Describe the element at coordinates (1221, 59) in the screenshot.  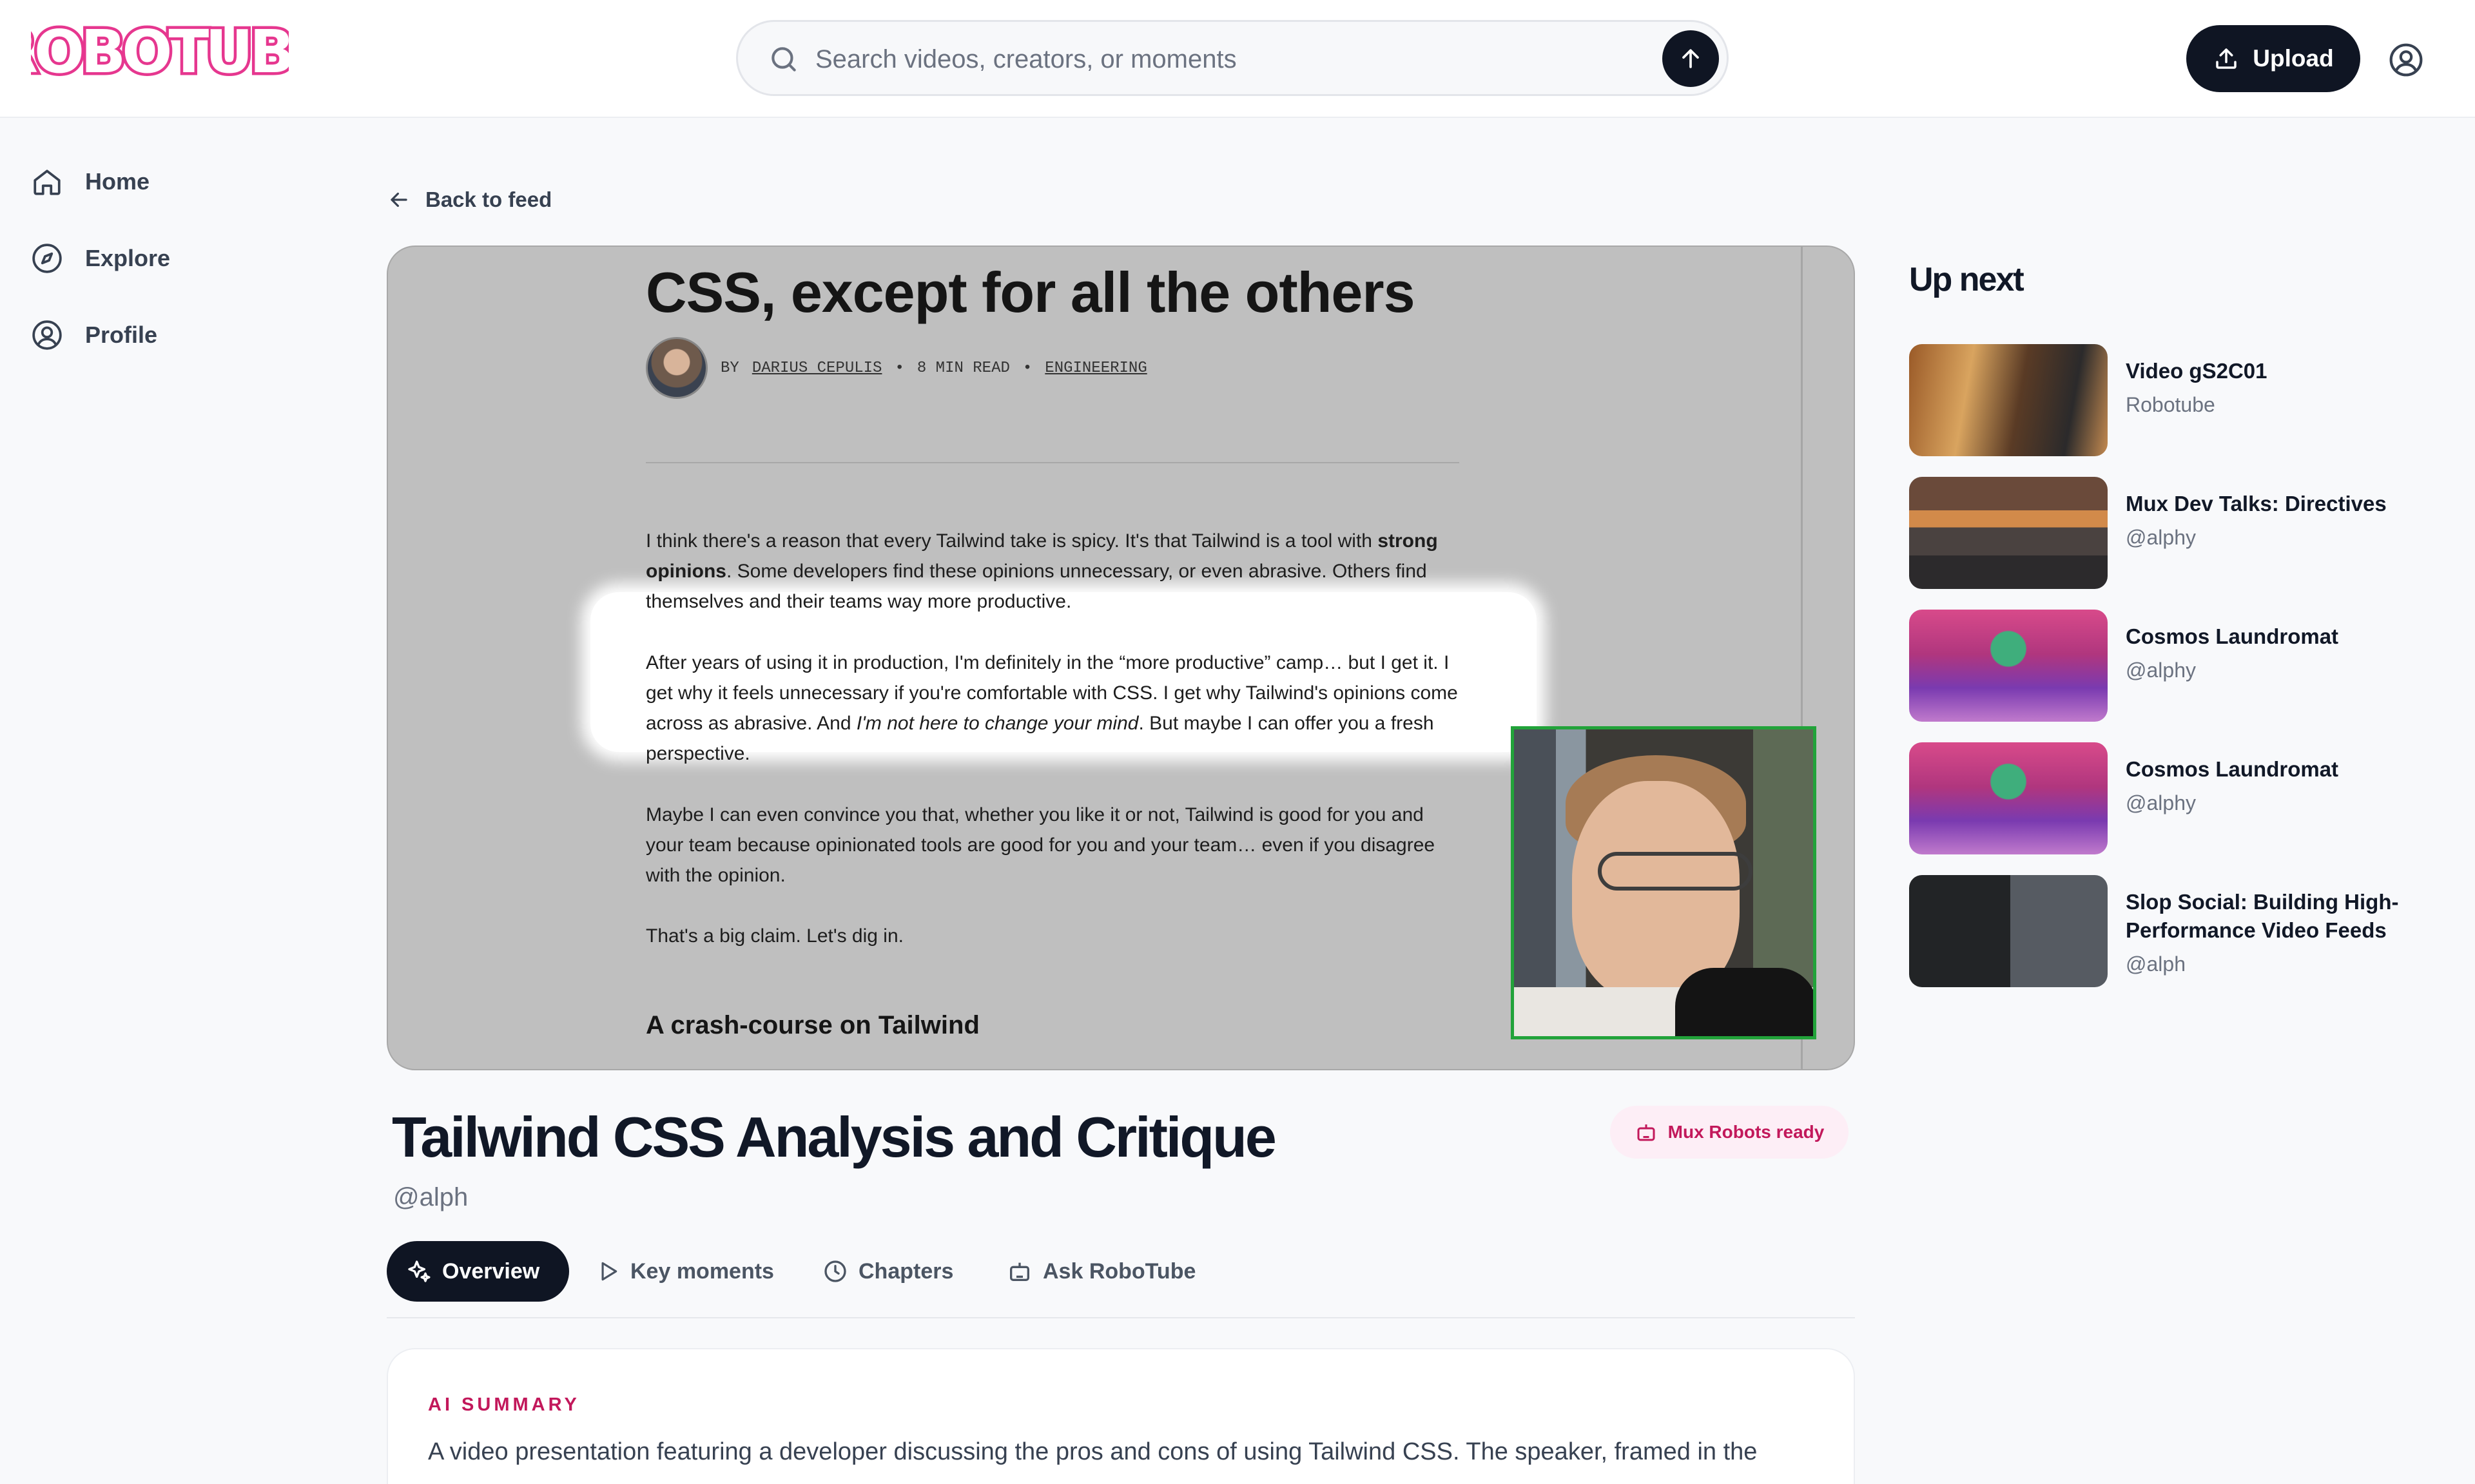
I see `search-input` at that location.